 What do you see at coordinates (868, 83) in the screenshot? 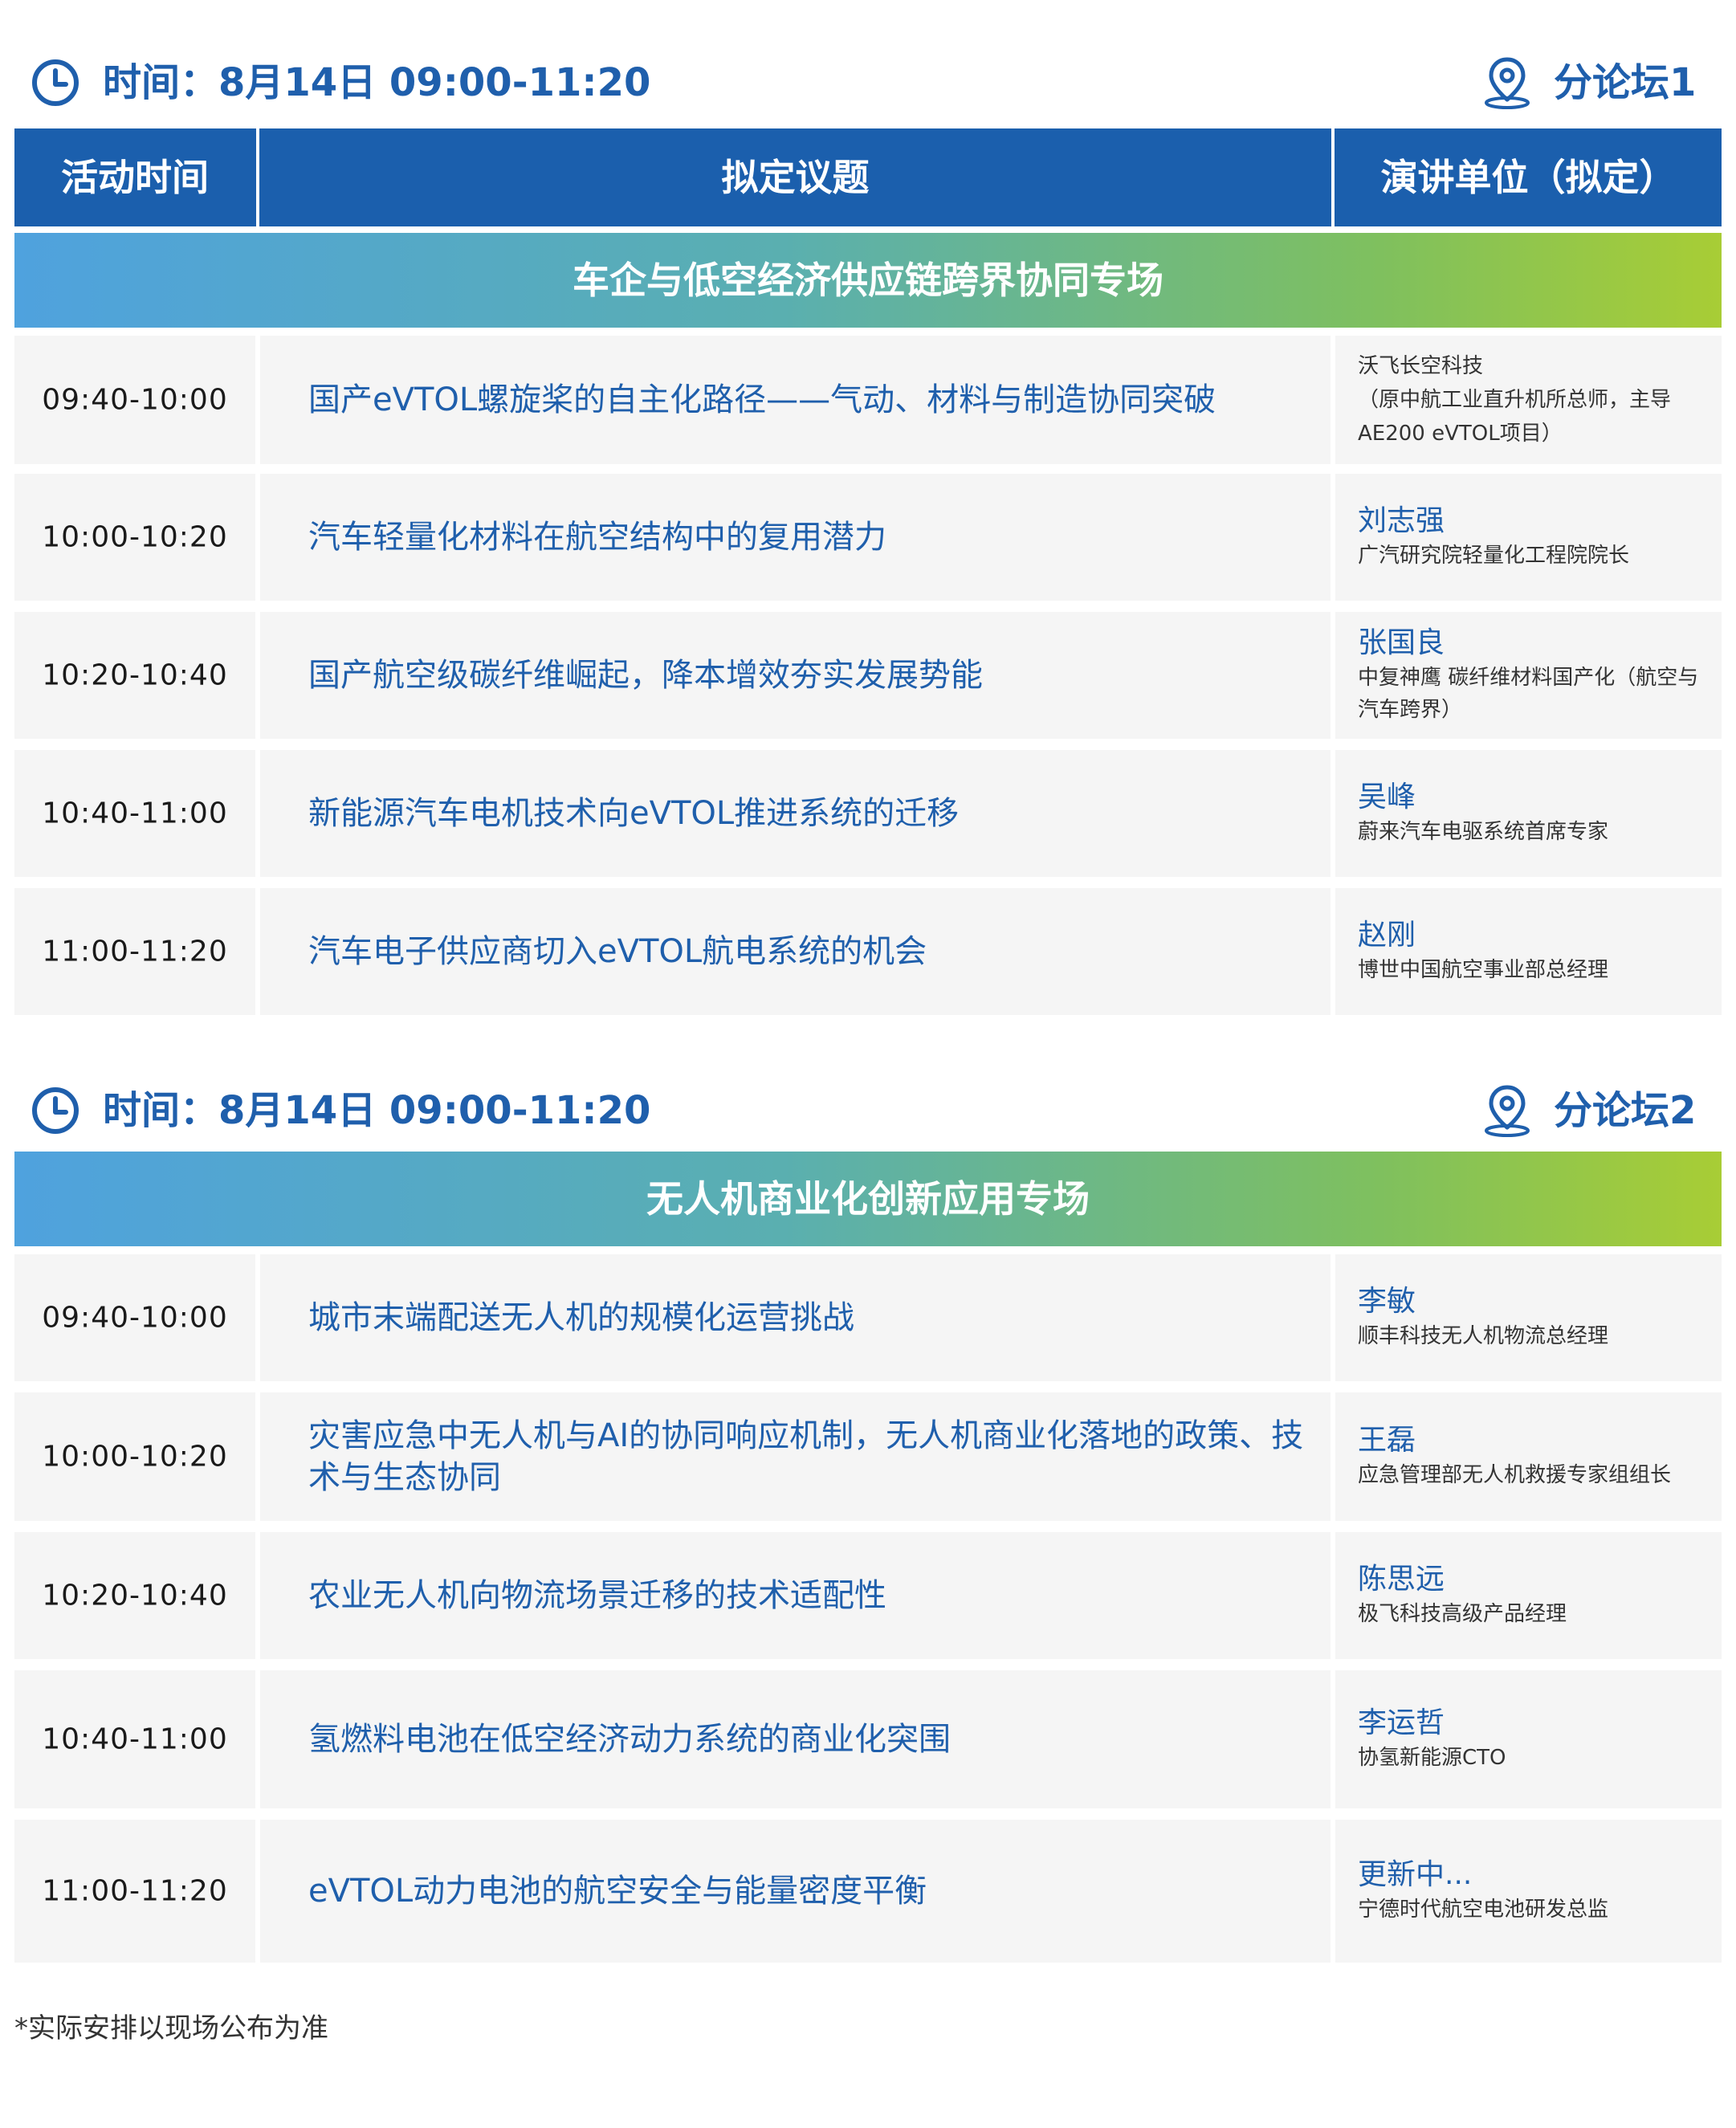
I see `forum-1-header: 时间：8月14日 09:00-11:20 分论坛1` at bounding box center [868, 83].